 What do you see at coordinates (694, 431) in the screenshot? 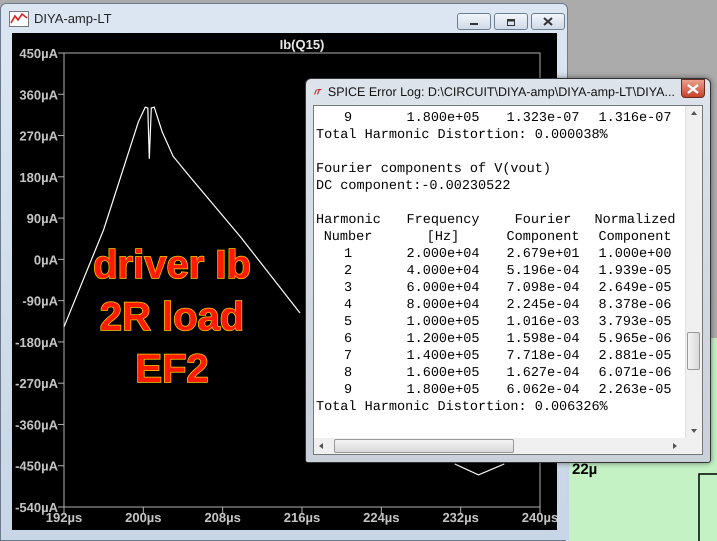
I see `scroll-down-icon` at bounding box center [694, 431].